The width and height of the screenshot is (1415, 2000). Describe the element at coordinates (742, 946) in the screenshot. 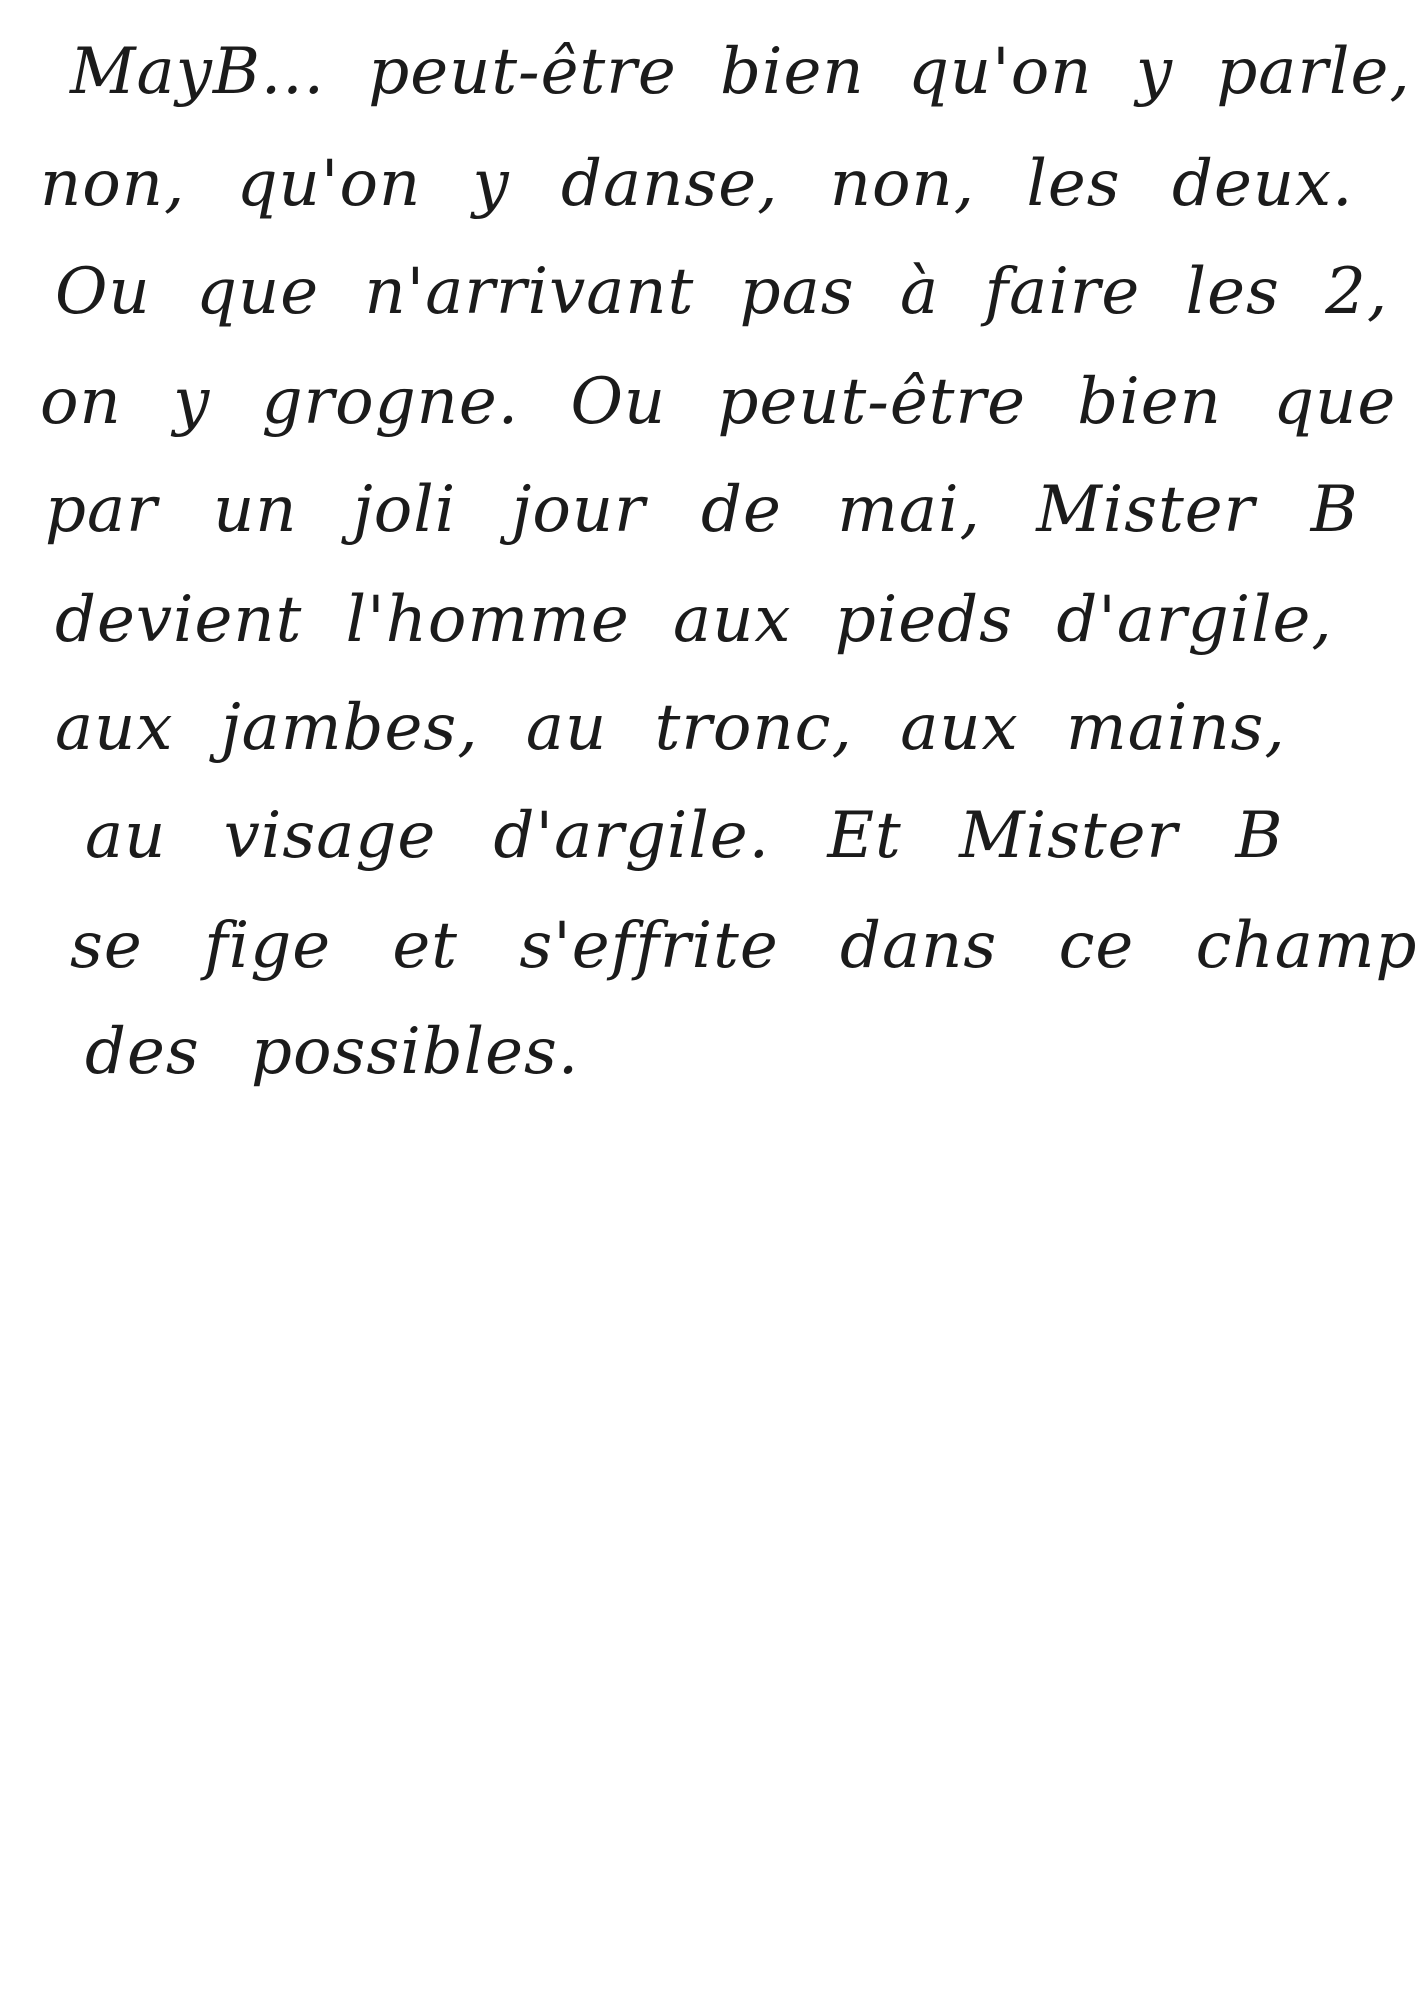

I see `text-line: se fige et s'effrite dans ce champ` at that location.